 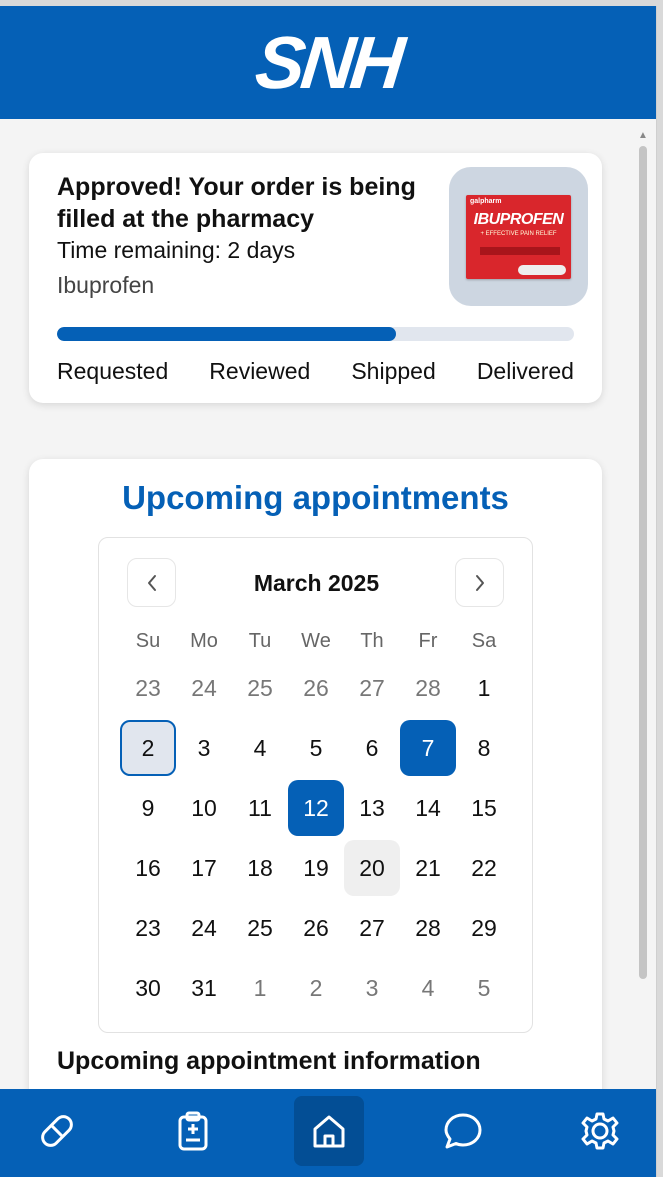 I want to click on medical-records-icon, so click(x=193, y=1131).